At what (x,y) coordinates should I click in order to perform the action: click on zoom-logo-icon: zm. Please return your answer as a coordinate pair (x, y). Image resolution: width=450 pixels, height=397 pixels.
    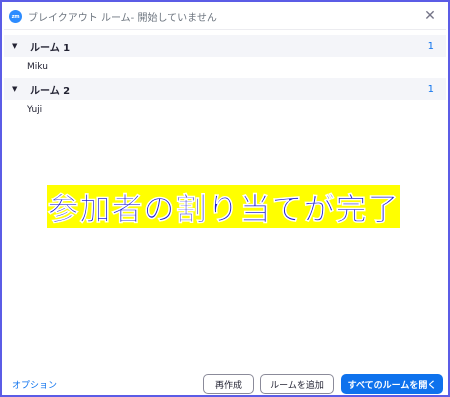
    Looking at the image, I should click on (15, 16).